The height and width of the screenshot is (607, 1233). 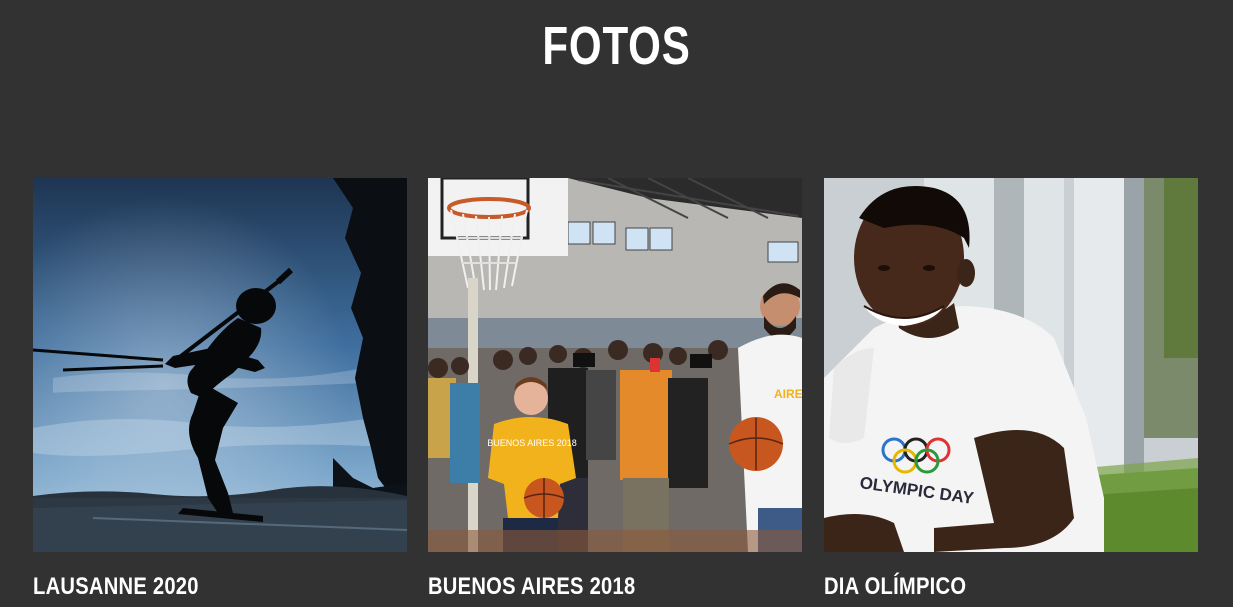 What do you see at coordinates (116, 587) in the screenshot?
I see `gallery-caption-lausanne: LAUSANNE 2020` at bounding box center [116, 587].